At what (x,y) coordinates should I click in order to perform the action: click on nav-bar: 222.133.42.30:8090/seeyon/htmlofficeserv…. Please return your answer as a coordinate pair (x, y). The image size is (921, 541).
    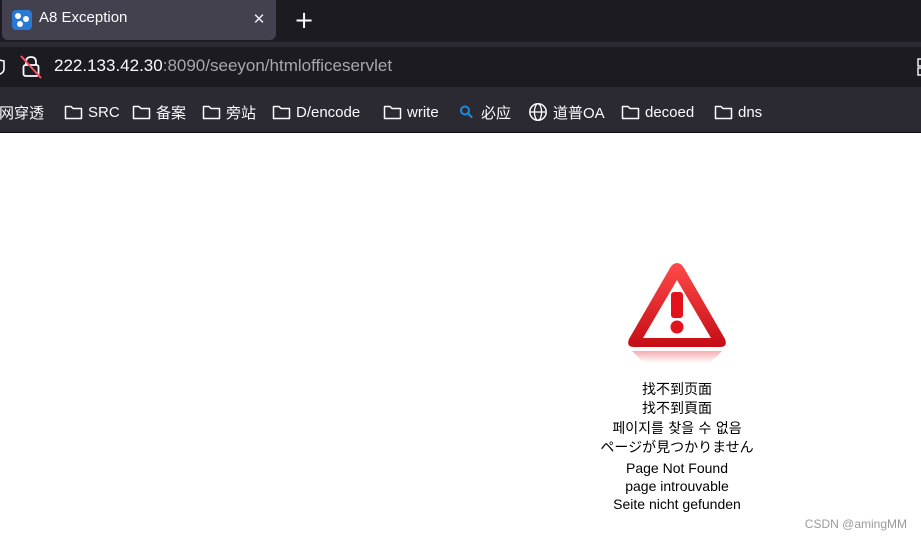
    Looking at the image, I should click on (460, 67).